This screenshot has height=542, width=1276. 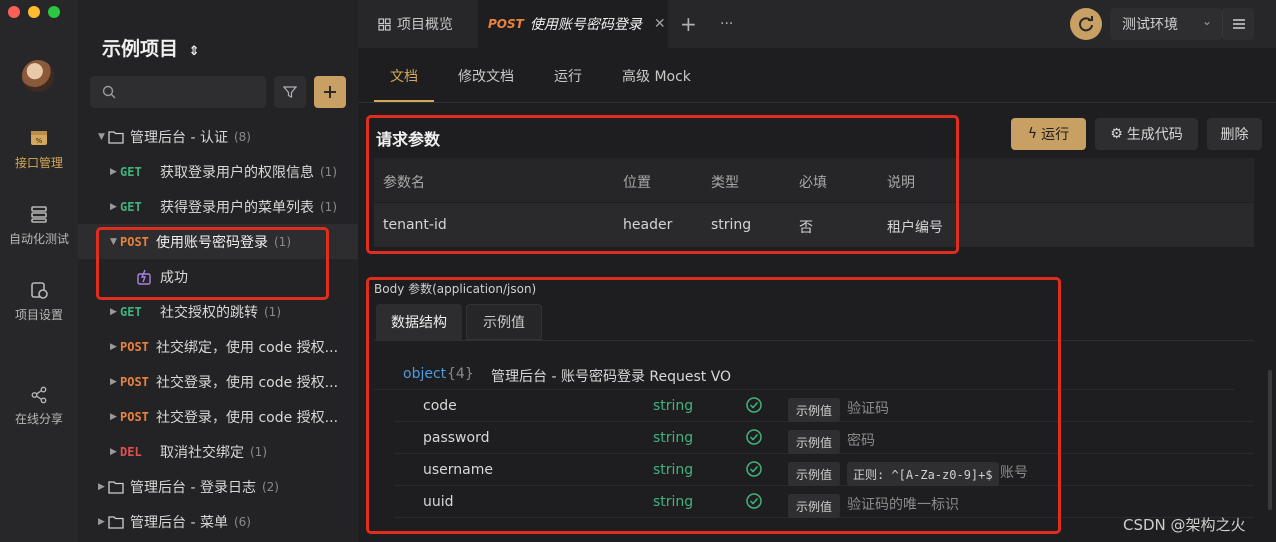 I want to click on hamburger-icon, so click(x=1239, y=24).